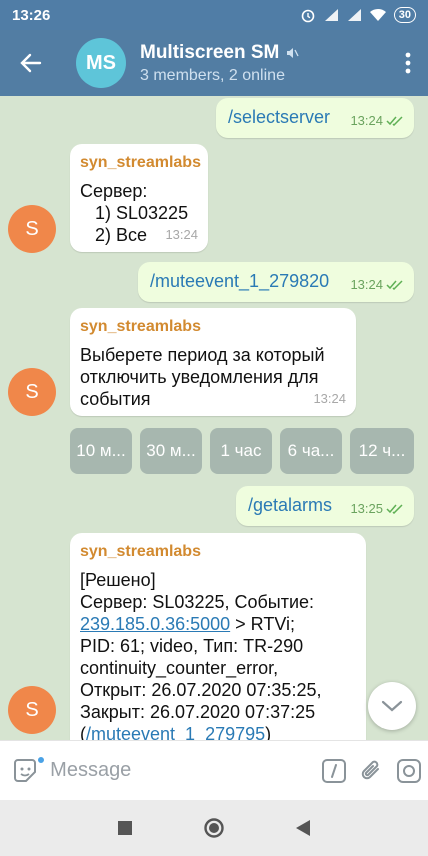  What do you see at coordinates (134, 213) in the screenshot?
I see `message-line: 1) SL03225` at bounding box center [134, 213].